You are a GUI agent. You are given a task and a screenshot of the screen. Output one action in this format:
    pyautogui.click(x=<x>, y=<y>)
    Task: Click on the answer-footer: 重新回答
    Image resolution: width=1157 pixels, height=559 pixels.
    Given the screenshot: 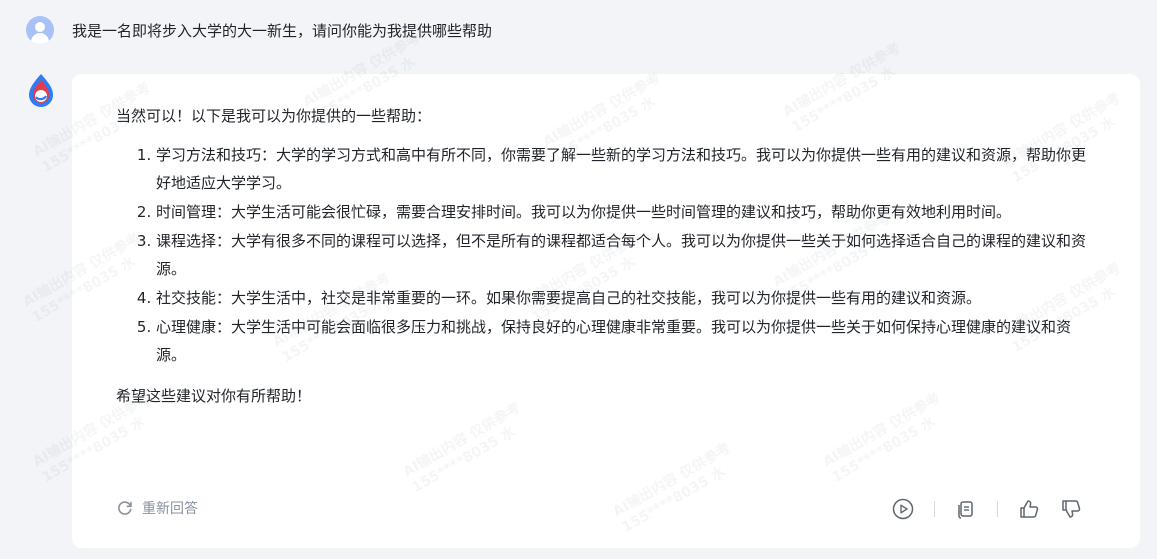 What is the action you would take?
    pyautogui.click(x=628, y=509)
    